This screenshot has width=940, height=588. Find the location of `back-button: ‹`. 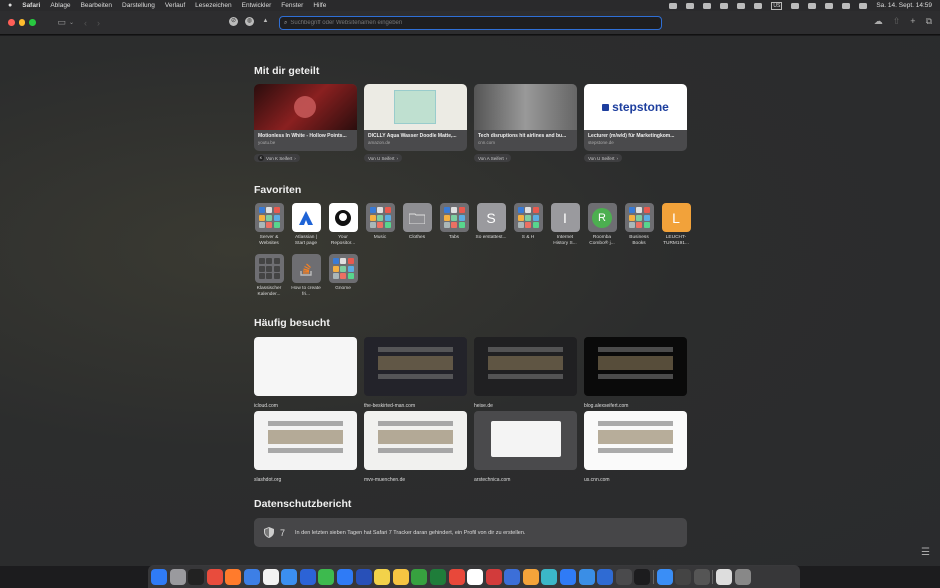

back-button: ‹ is located at coordinates (85, 23).